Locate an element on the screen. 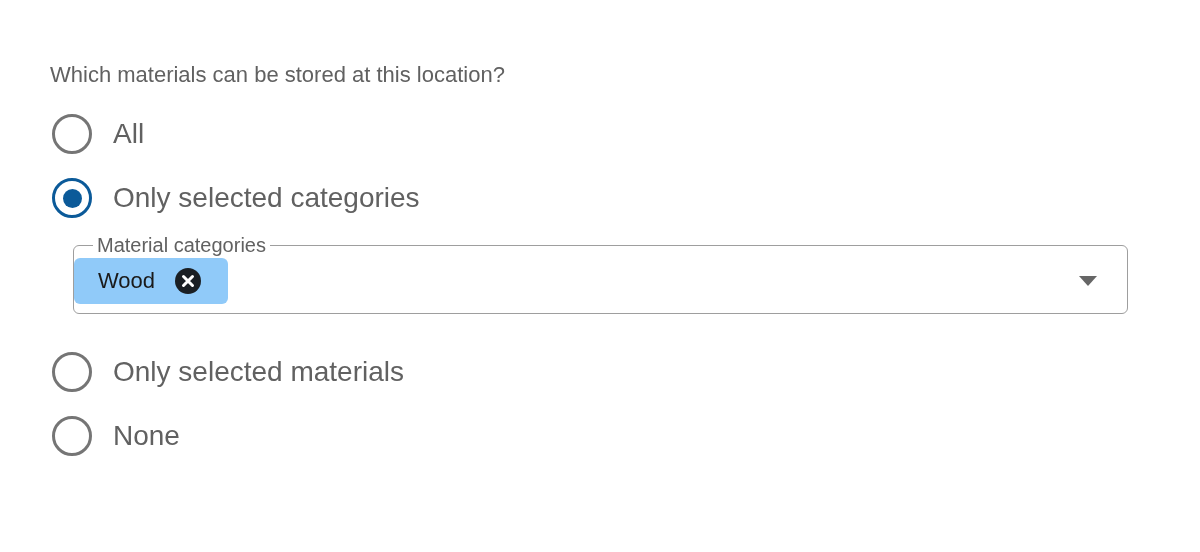  dropdown-caret-icon is located at coordinates (1088, 280).